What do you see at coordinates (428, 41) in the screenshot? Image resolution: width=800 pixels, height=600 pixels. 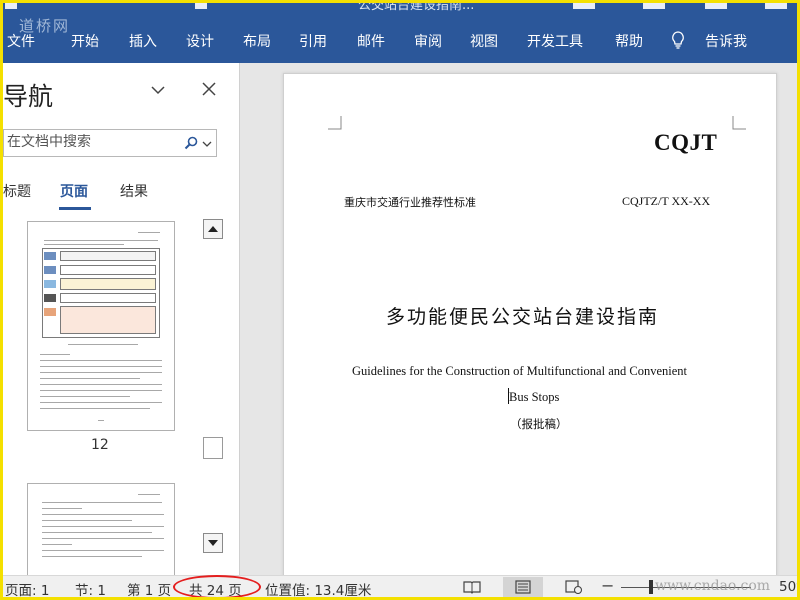 I see `tab-review: 审阅` at bounding box center [428, 41].